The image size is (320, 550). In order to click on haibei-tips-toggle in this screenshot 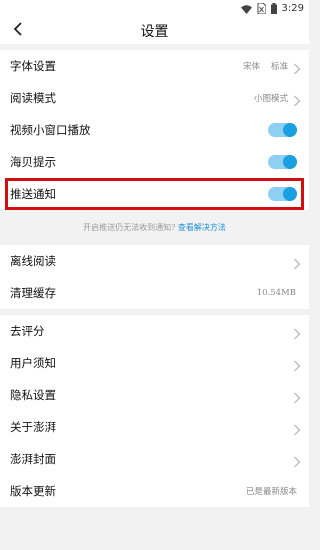, I will do `click(282, 162)`.